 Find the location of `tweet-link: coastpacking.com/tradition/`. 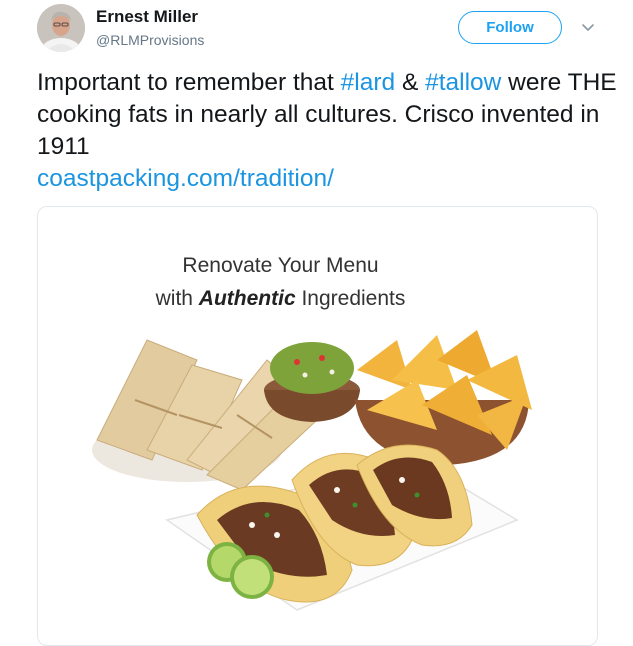

tweet-link: coastpacking.com/tradition/ is located at coordinates (185, 178).